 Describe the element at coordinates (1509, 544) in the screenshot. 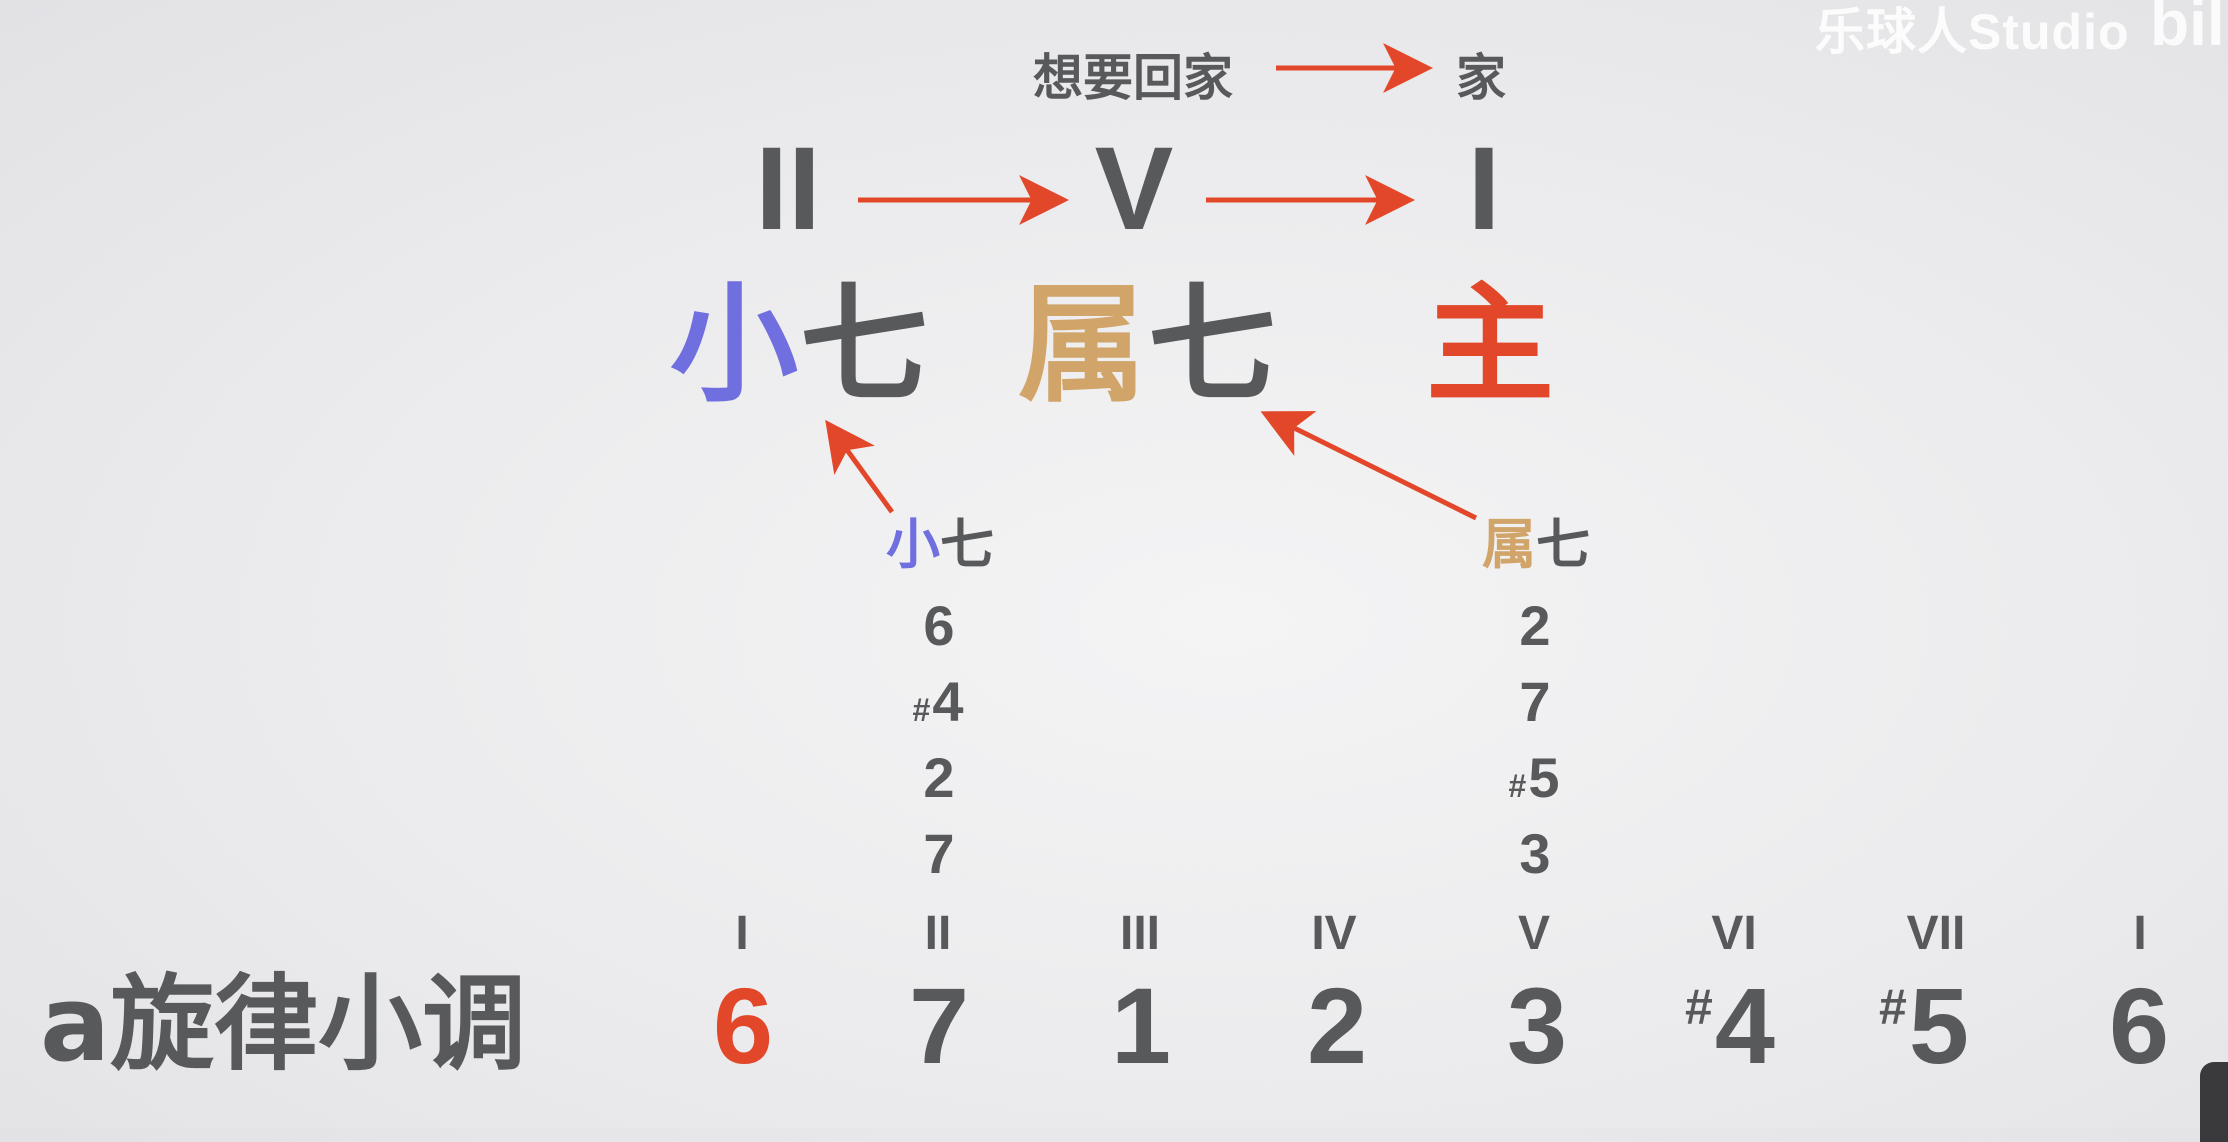

I see `stack-dom-quality: 属` at that location.